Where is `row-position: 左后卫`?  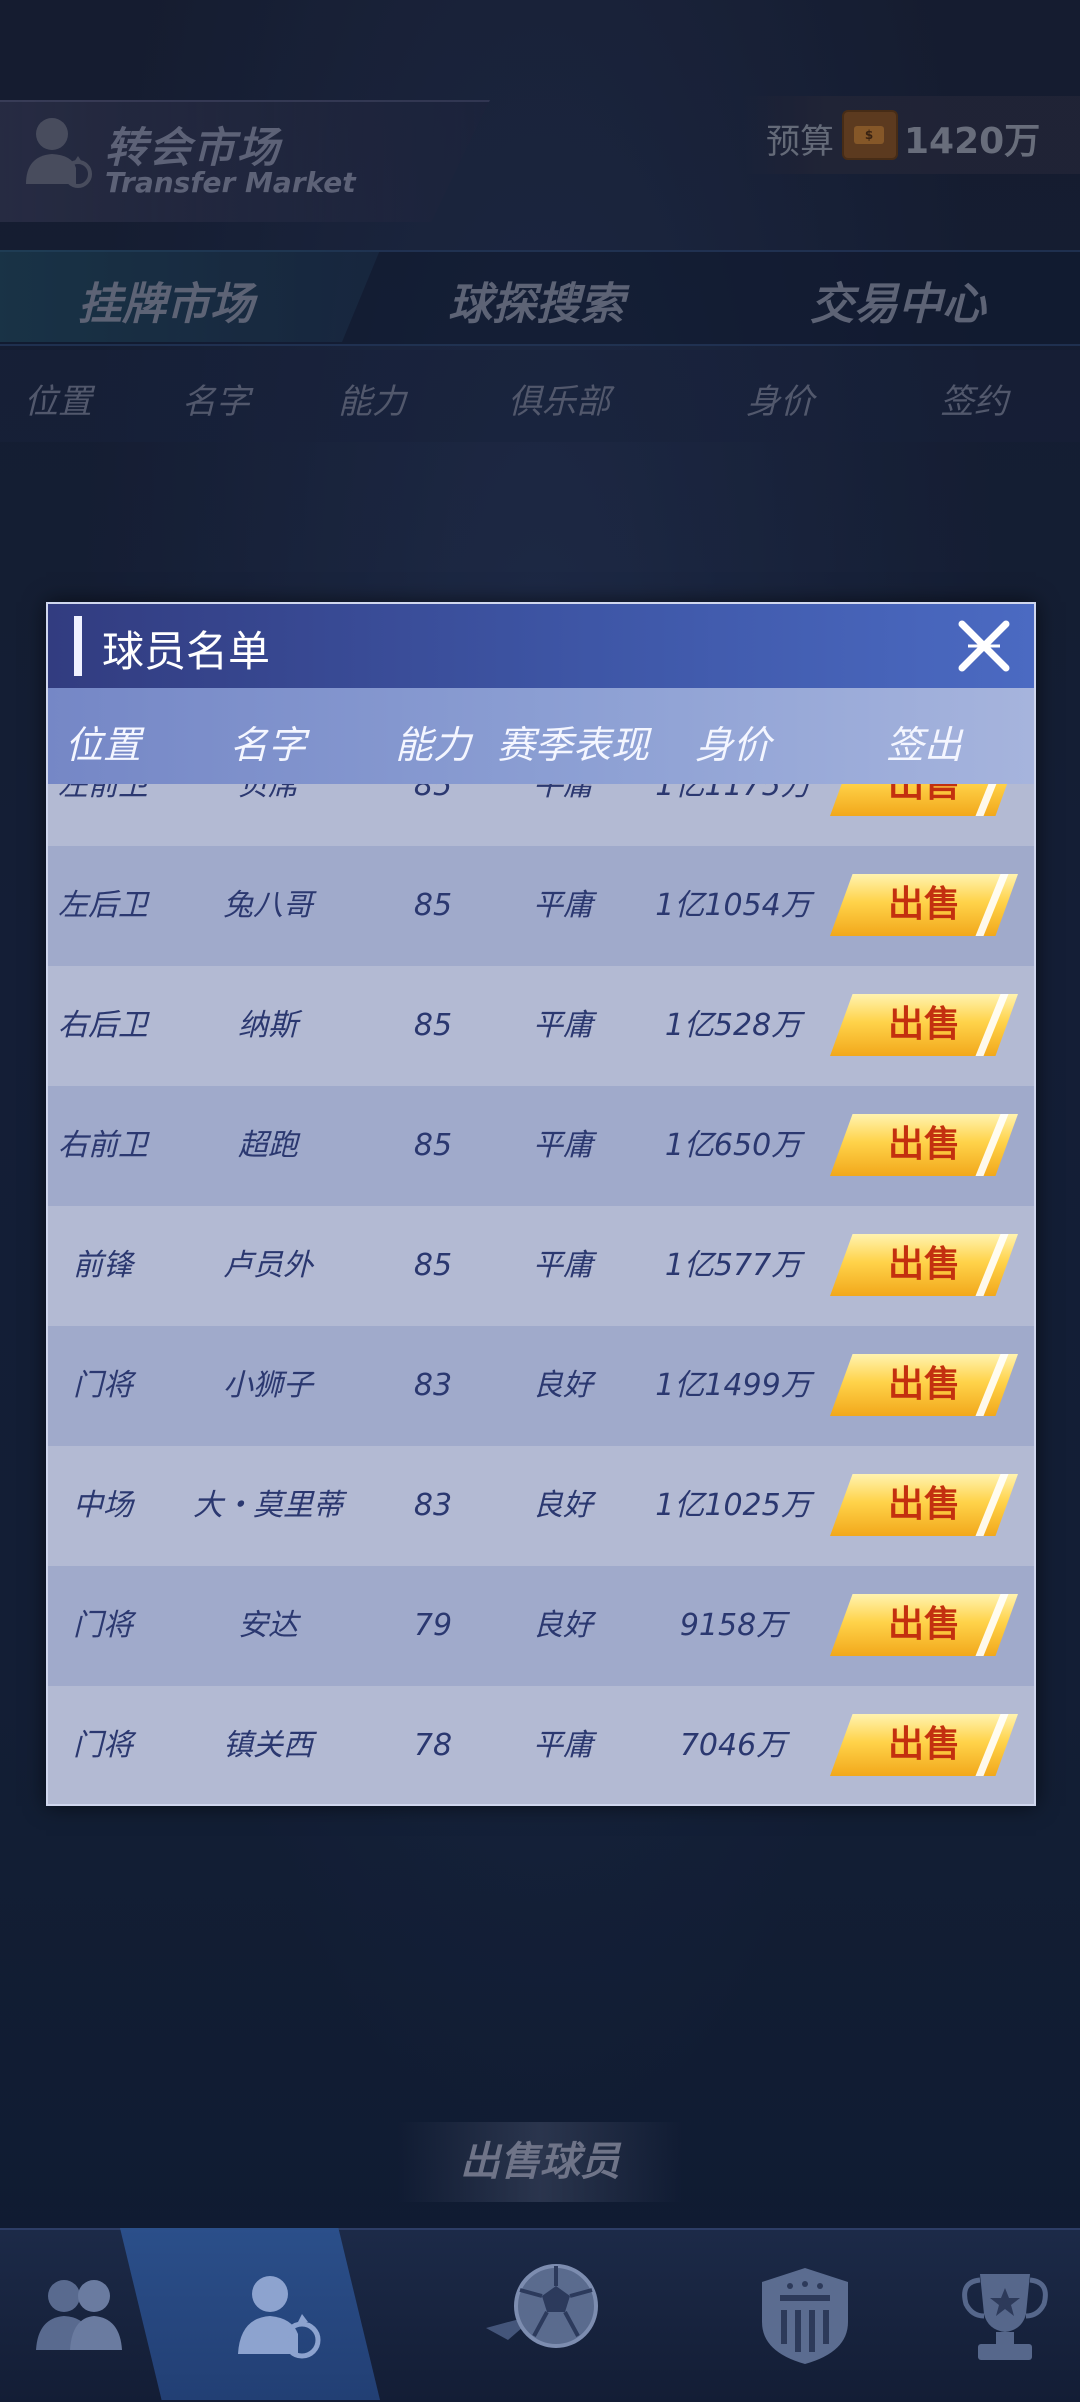 row-position: 左后卫 is located at coordinates (103, 905).